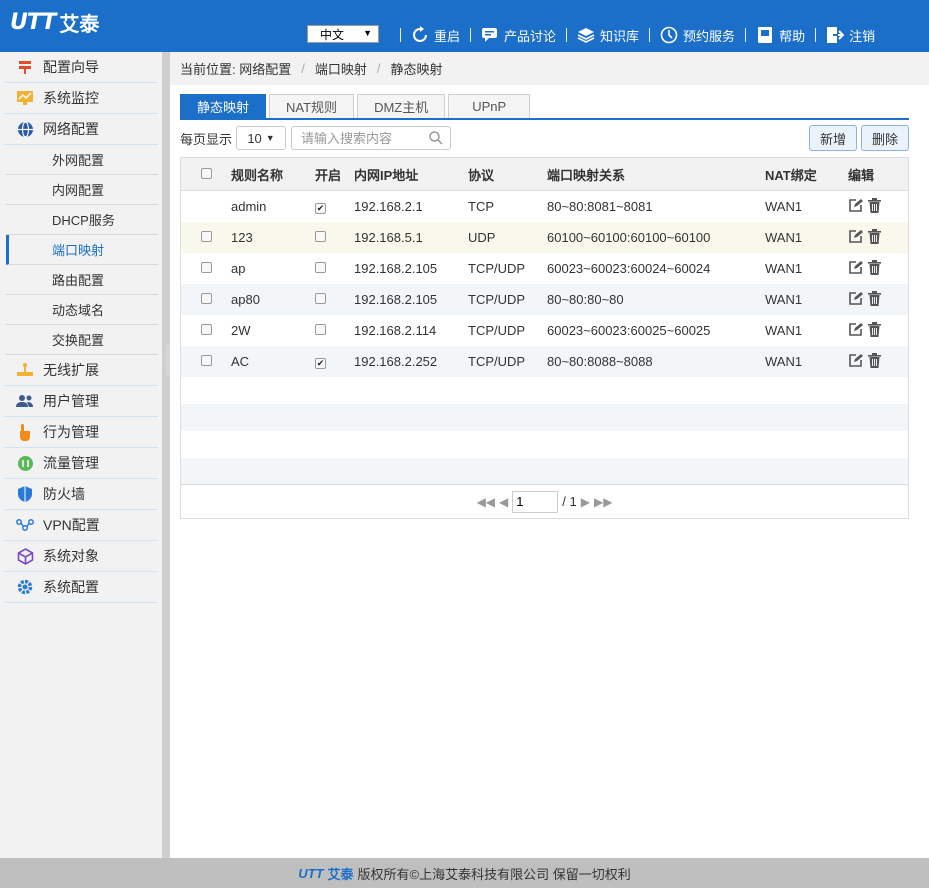 The height and width of the screenshot is (888, 929). Describe the element at coordinates (489, 106) in the screenshot. I see `tab-upnp: UPnP` at that location.